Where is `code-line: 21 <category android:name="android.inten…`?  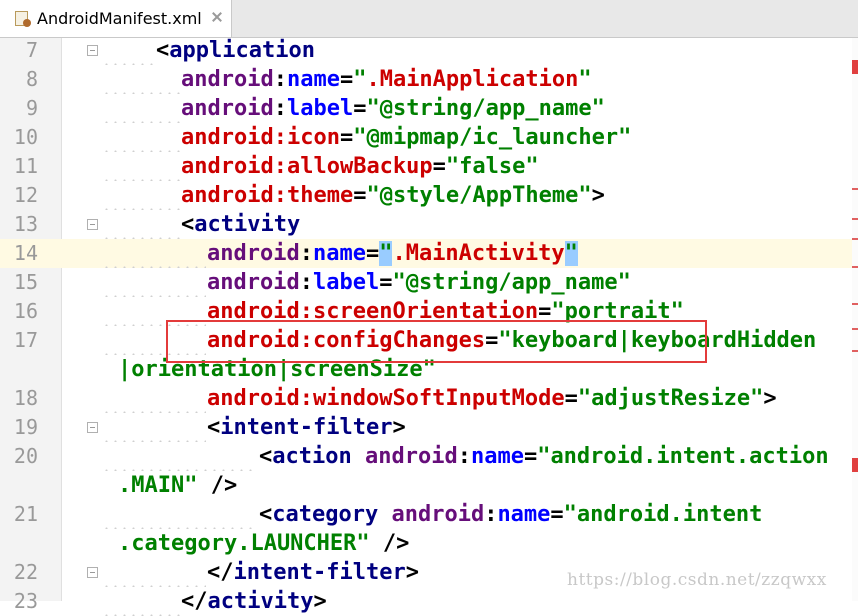
code-line: 21 <category android:name="android.inten… is located at coordinates (429, 514).